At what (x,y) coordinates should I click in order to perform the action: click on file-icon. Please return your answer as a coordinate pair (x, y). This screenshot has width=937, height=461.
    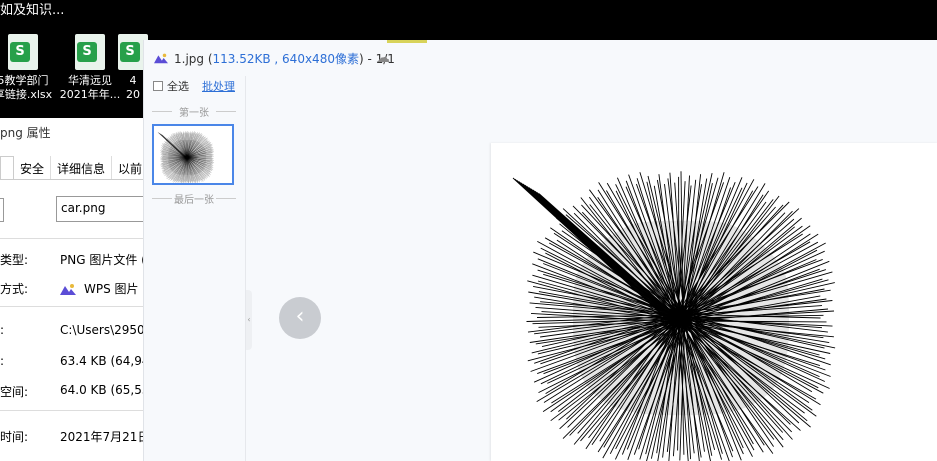
    Looking at the image, I should click on (2, 210).